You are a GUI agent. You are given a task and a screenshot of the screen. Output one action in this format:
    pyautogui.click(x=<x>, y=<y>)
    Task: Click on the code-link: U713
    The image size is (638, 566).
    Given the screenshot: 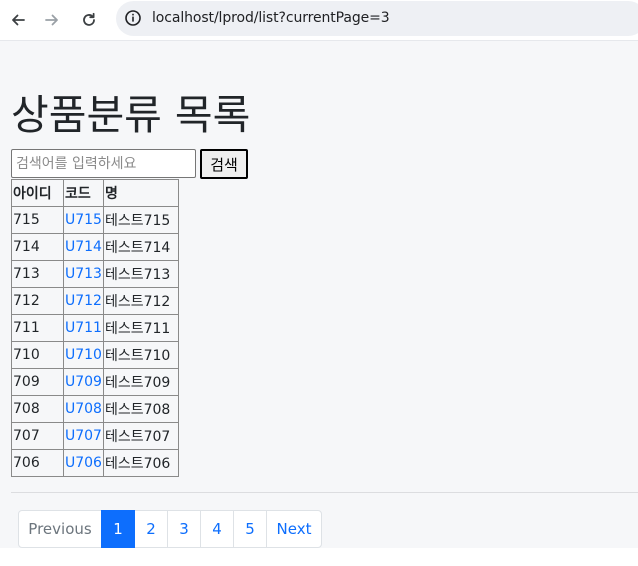 What is the action you would take?
    pyautogui.click(x=83, y=274)
    